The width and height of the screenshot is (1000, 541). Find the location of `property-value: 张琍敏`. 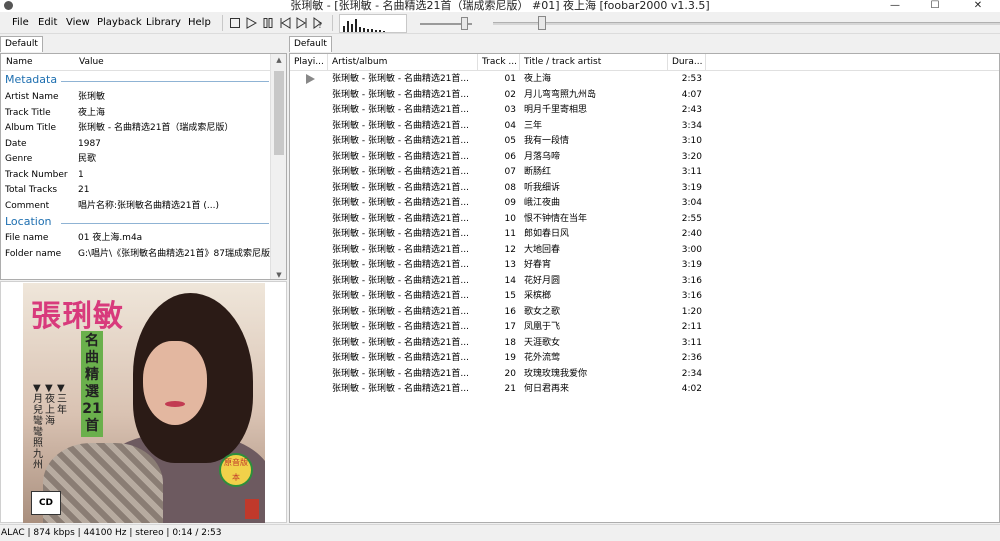

property-value: 张琍敏 is located at coordinates (92, 97).